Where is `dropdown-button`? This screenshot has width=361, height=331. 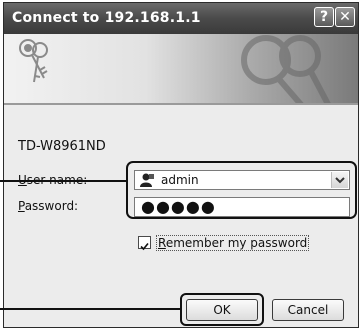
dropdown-button is located at coordinates (339, 180).